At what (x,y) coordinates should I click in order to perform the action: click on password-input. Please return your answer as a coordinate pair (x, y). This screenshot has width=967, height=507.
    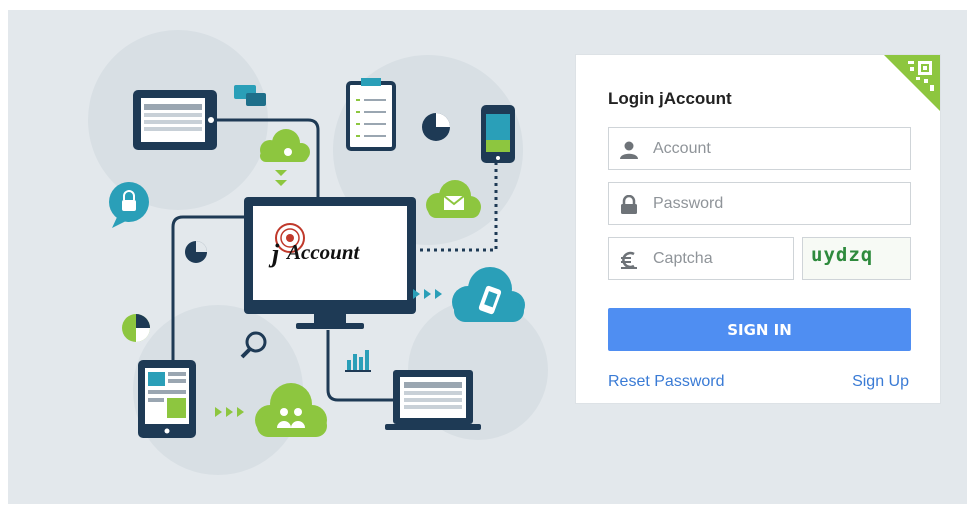
    Looking at the image, I should click on (777, 203).